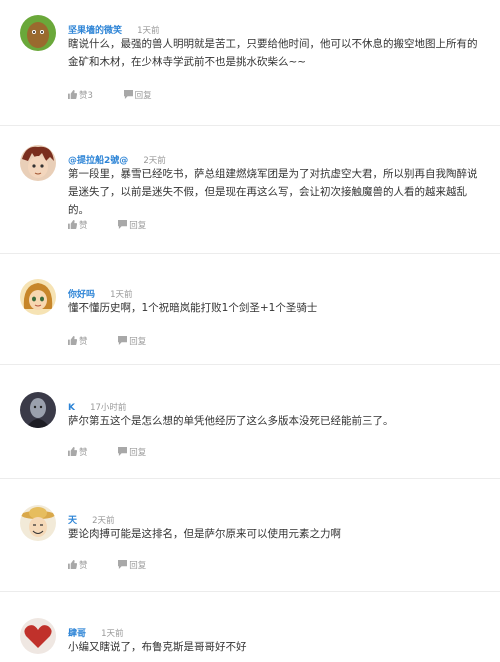 This screenshot has height=662, width=500. Describe the element at coordinates (204, 534) in the screenshot. I see `comment-text: 要论肉搏可能是这排名，但是萨尔原来可以使用元素之力啊` at that location.